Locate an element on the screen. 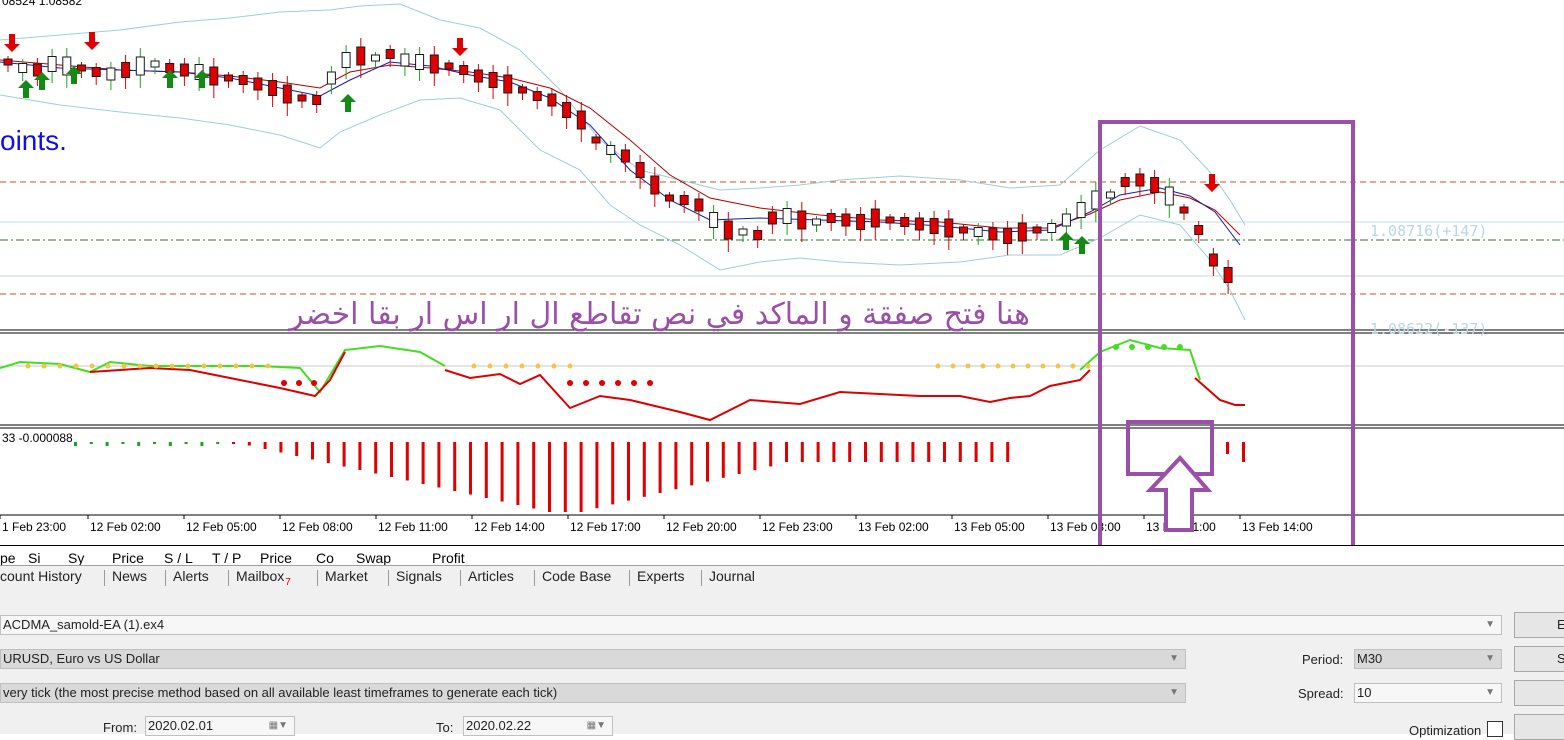 This screenshot has height=740, width=1564. tab-count-history: count History is located at coordinates (41, 576).